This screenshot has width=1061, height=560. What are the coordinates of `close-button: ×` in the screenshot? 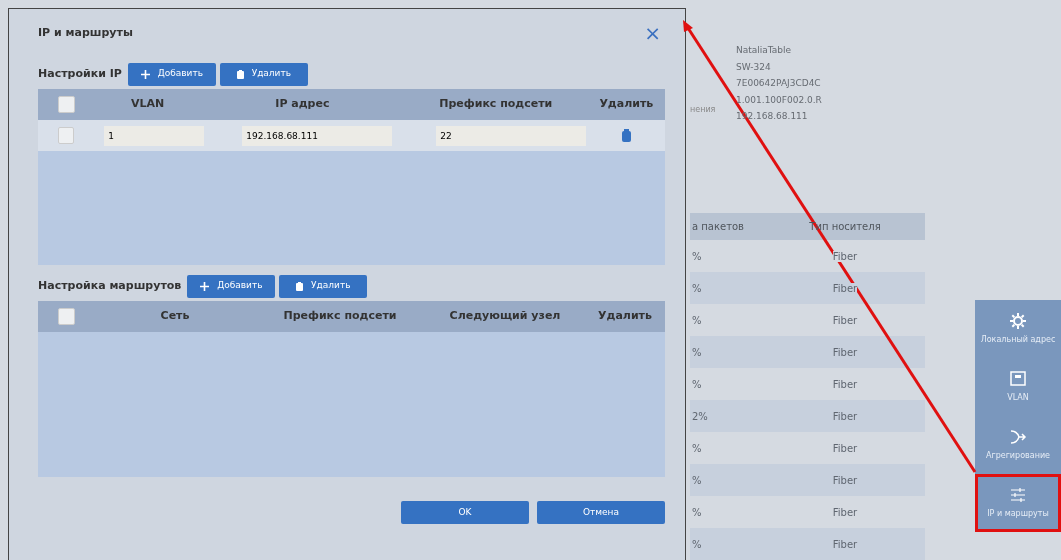 It's located at (652, 33).